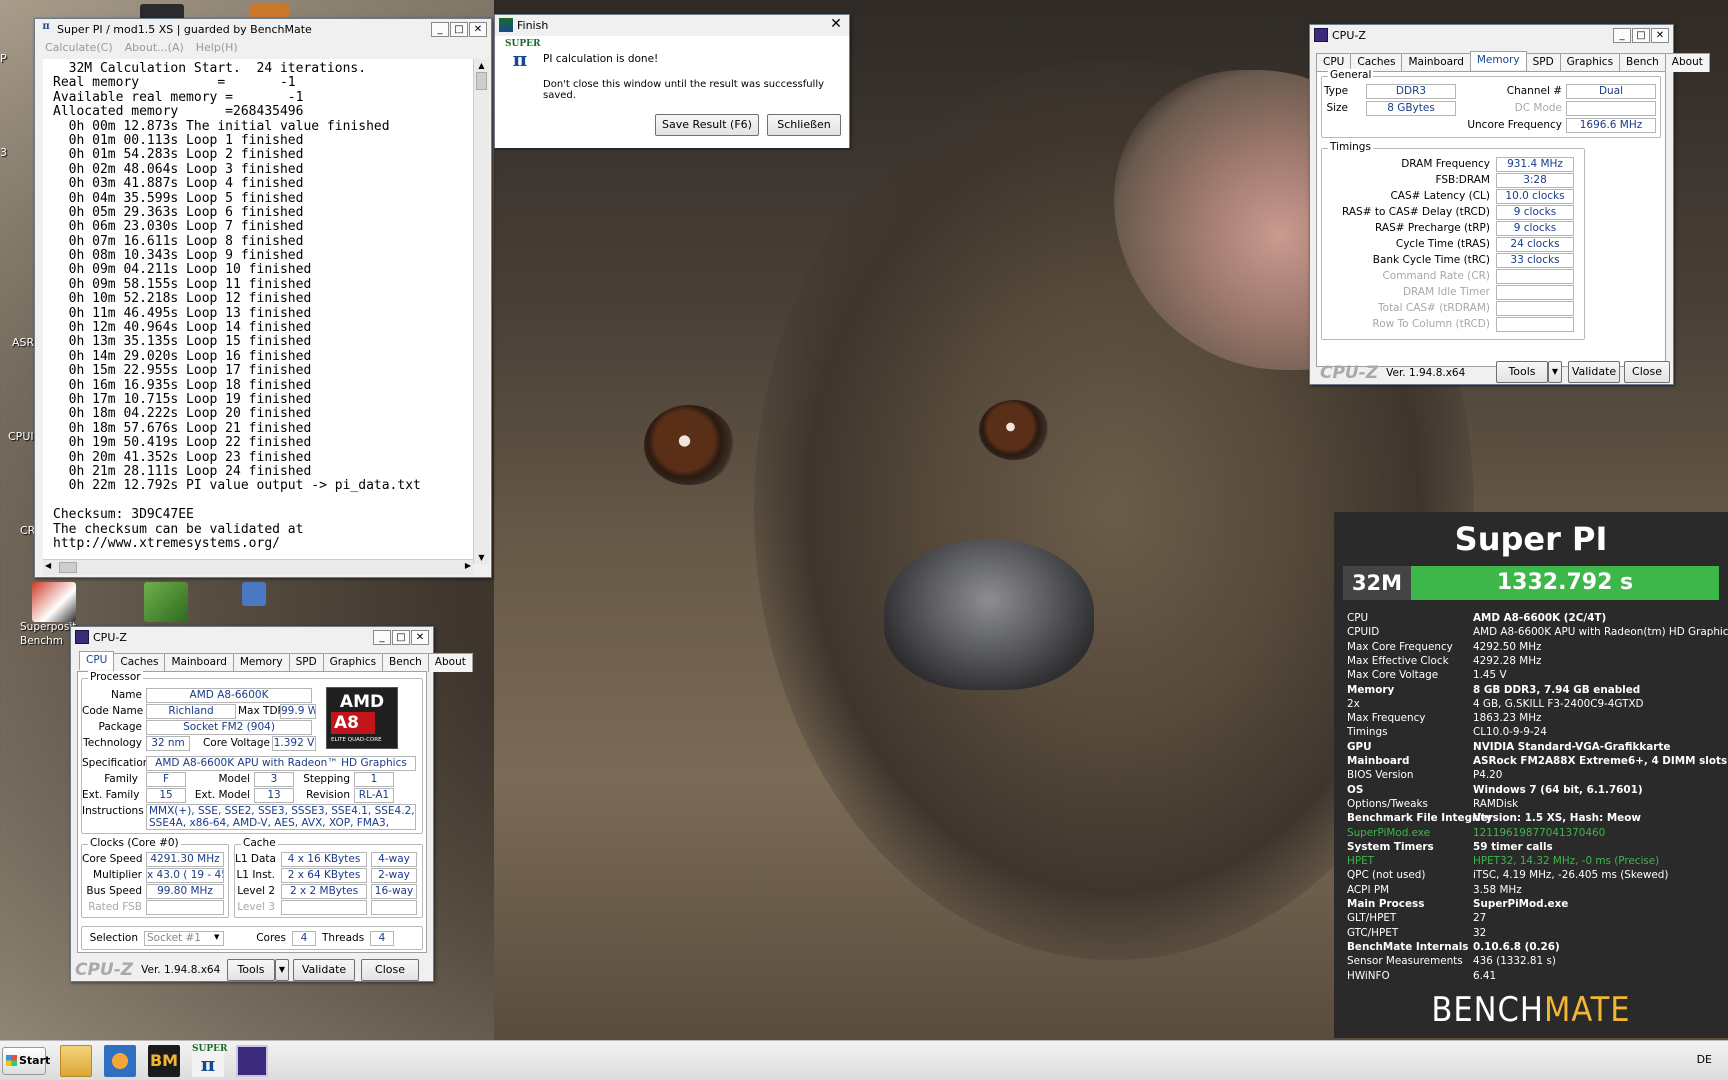  What do you see at coordinates (1507, 646) in the screenshot?
I see `benchmate-row-value: 4292.50 MHz` at bounding box center [1507, 646].